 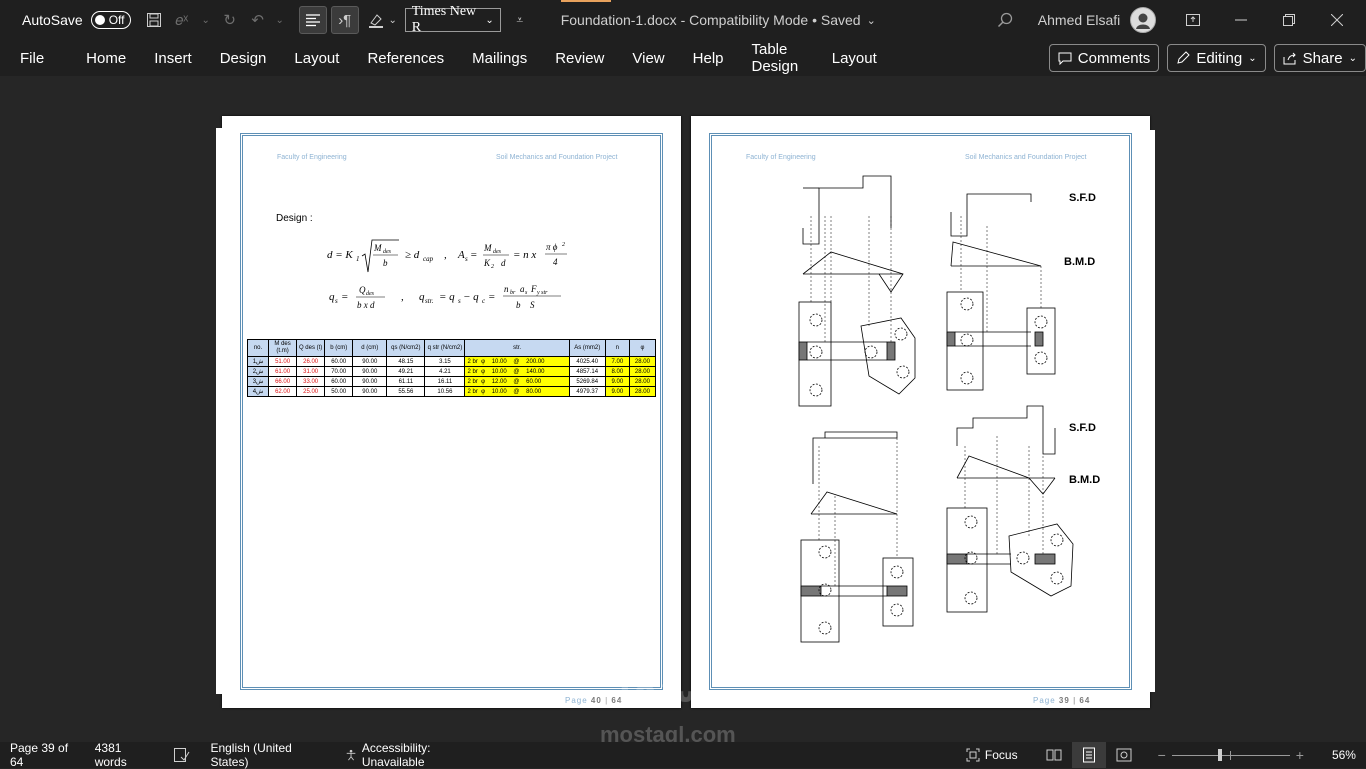 I want to click on zoom-thumb, so click(x=1219, y=755).